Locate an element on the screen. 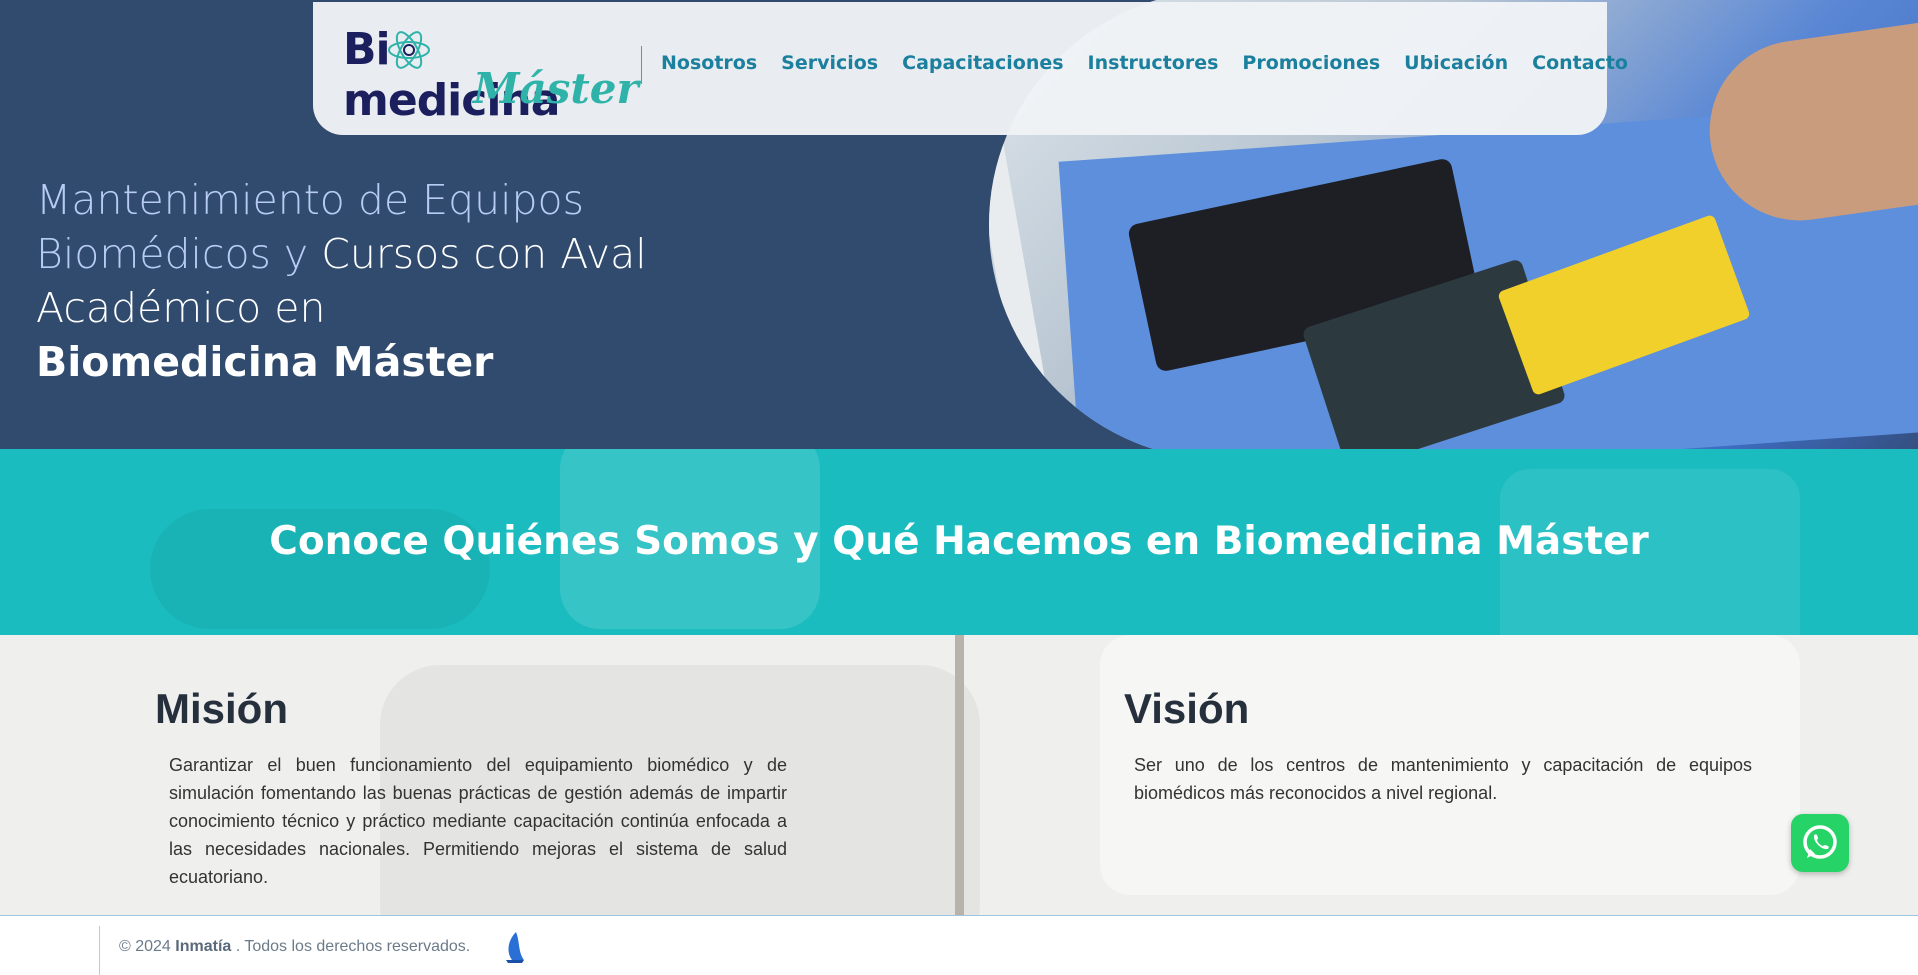 This screenshot has width=1918, height=975. whatsapp-icon is located at coordinates (1820, 842).